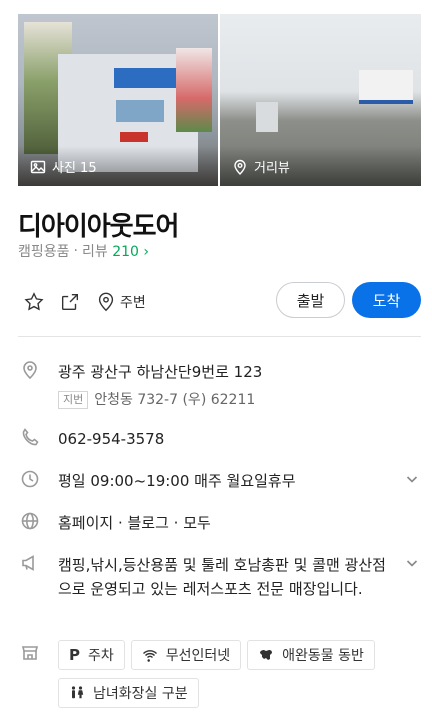 This screenshot has height=720, width=432. What do you see at coordinates (98, 227) in the screenshot?
I see `place-name: 디아이아웃도어` at bounding box center [98, 227].